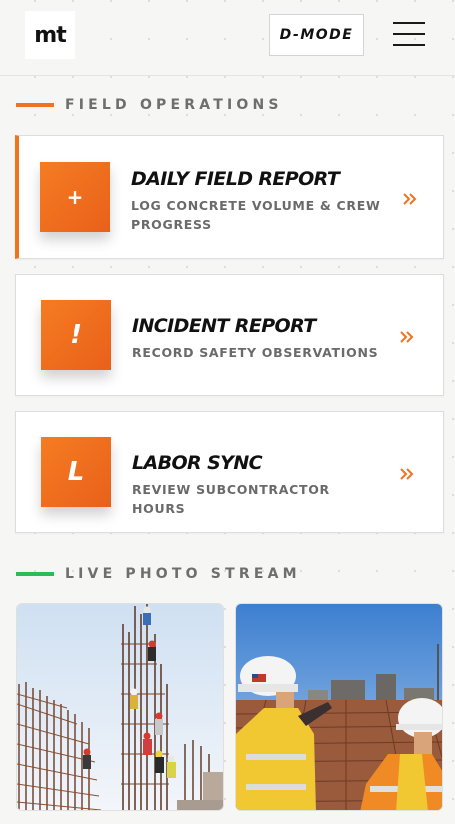 Image resolution: width=455 pixels, height=824 pixels. I want to click on section-title: LIVE PHOTO STREAM, so click(183, 574).